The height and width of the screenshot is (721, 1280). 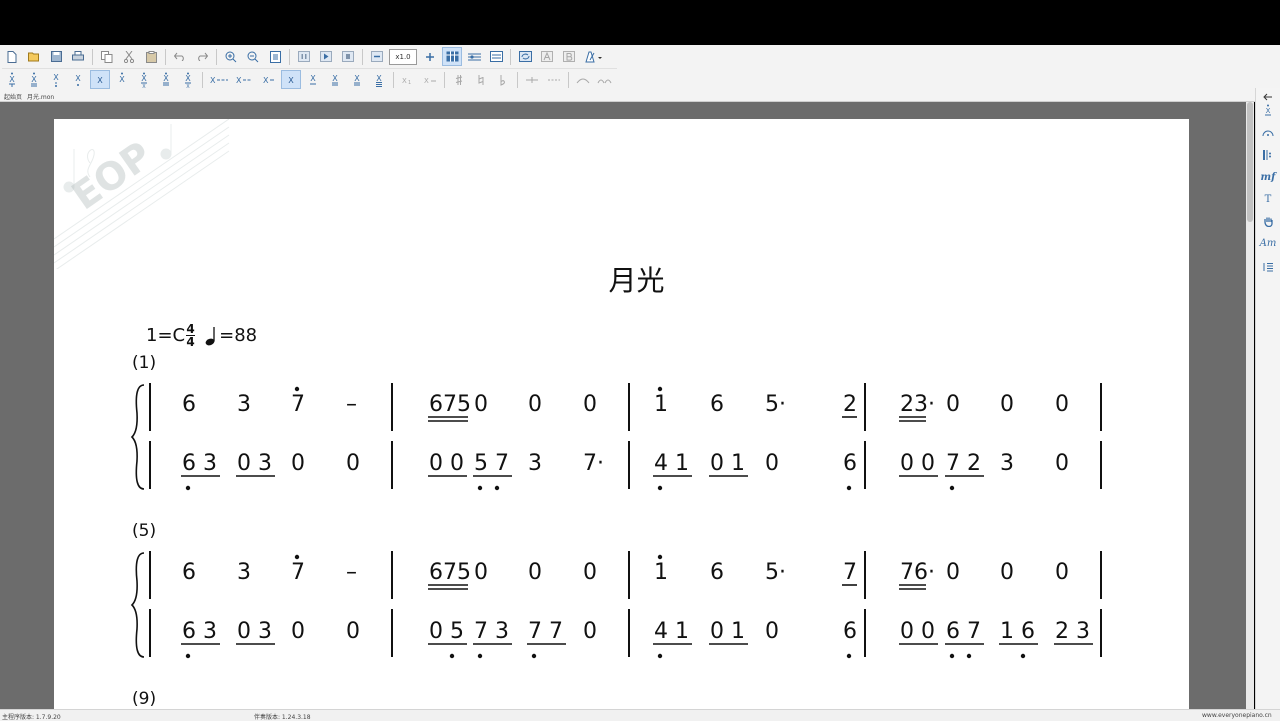 What do you see at coordinates (199, 463) in the screenshot?
I see `note-lower: 6 3` at bounding box center [199, 463].